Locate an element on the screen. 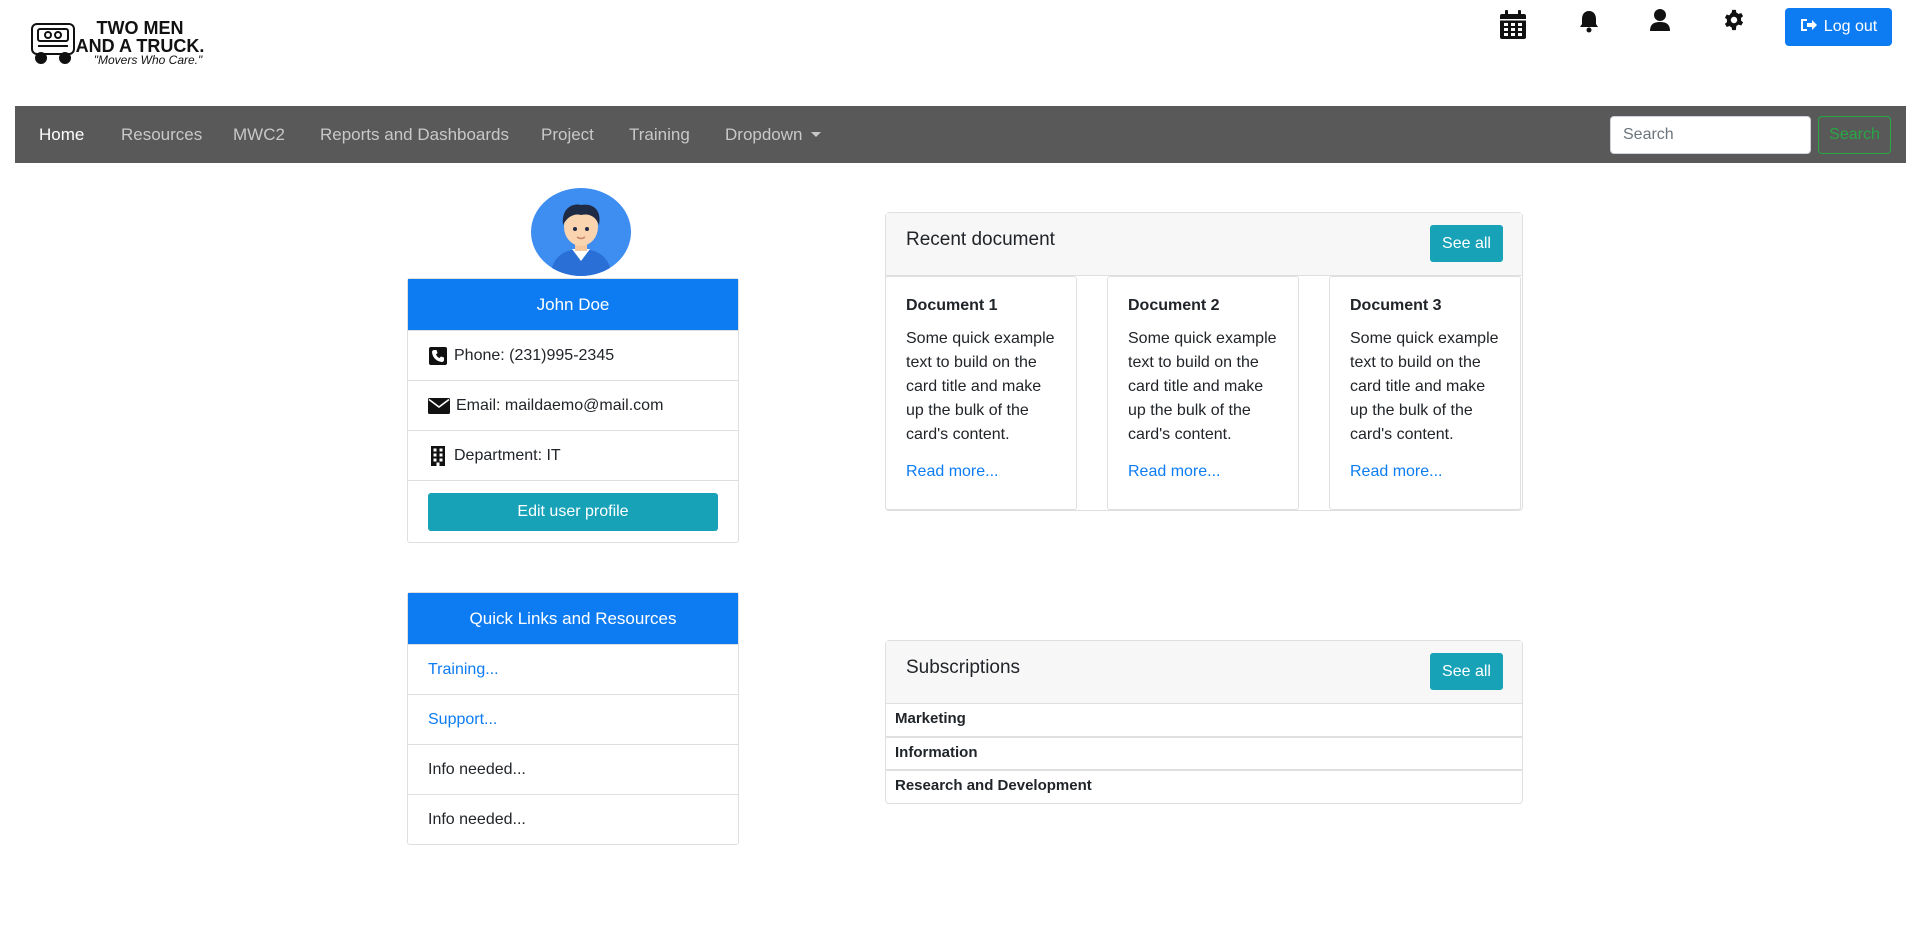  caret-down-icon is located at coordinates (815, 134).